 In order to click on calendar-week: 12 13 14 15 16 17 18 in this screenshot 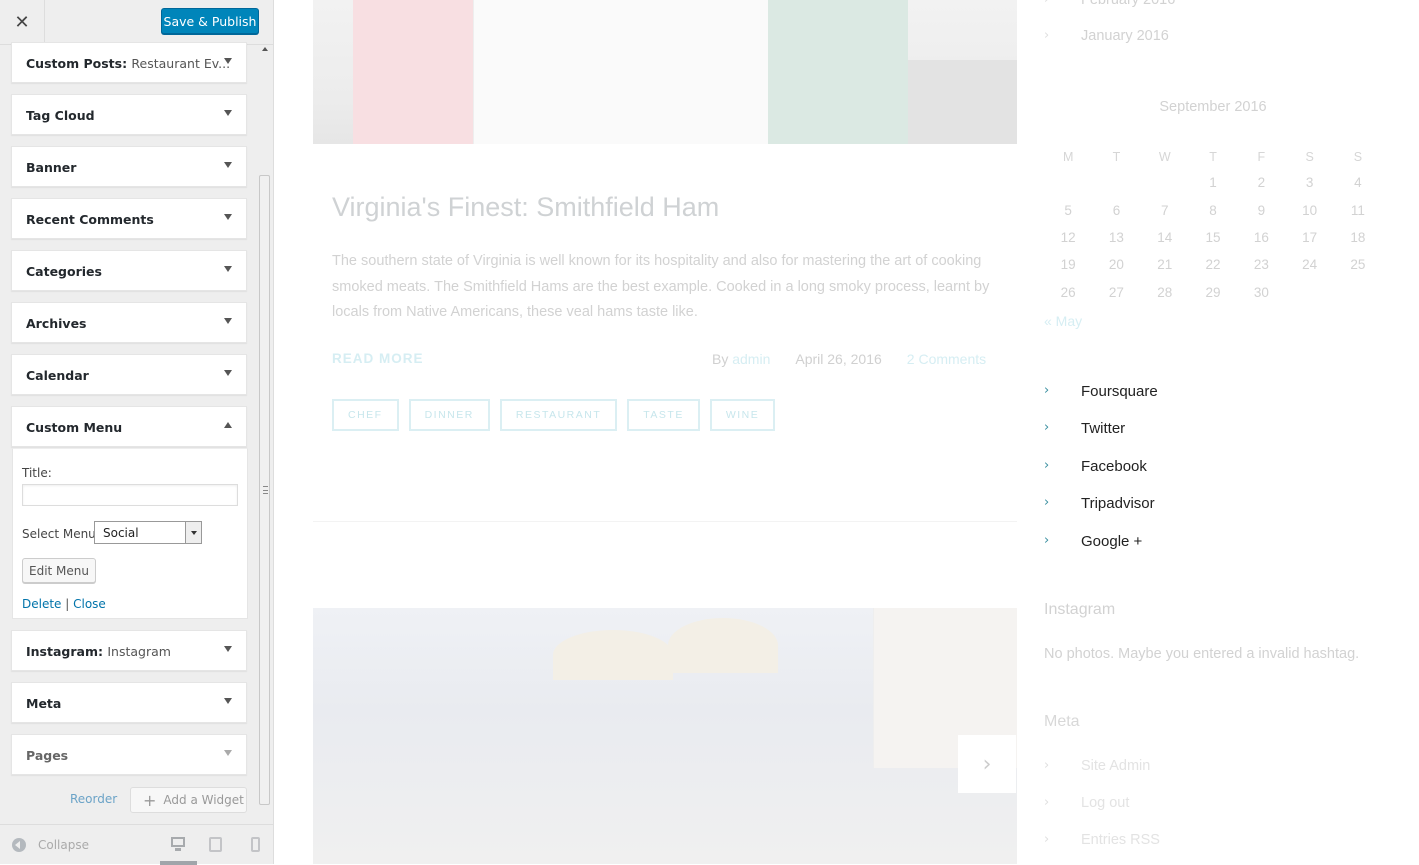, I will do `click(1213, 237)`.